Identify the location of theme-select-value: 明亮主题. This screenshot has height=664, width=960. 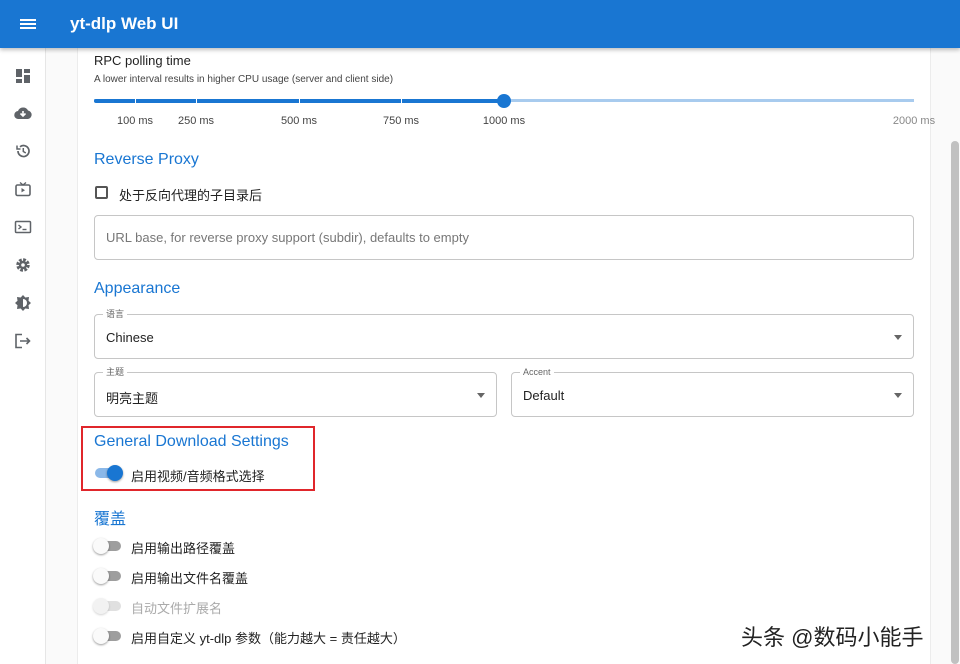
(132, 398).